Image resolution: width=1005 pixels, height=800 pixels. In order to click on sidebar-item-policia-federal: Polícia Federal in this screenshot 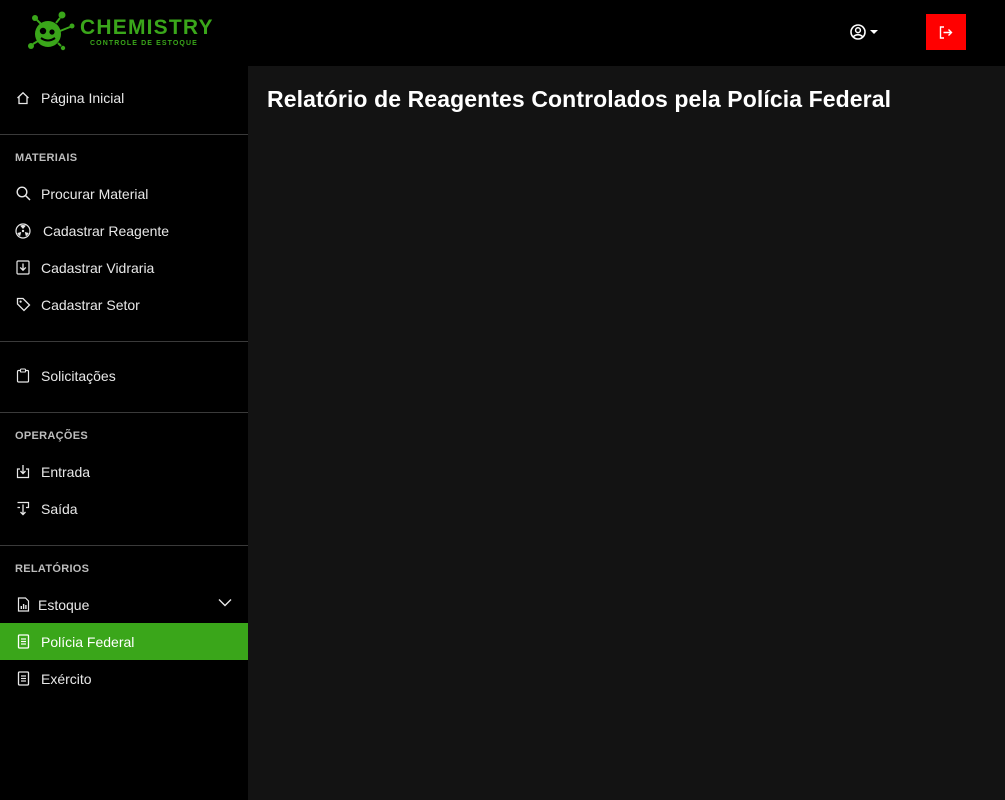, I will do `click(124, 641)`.